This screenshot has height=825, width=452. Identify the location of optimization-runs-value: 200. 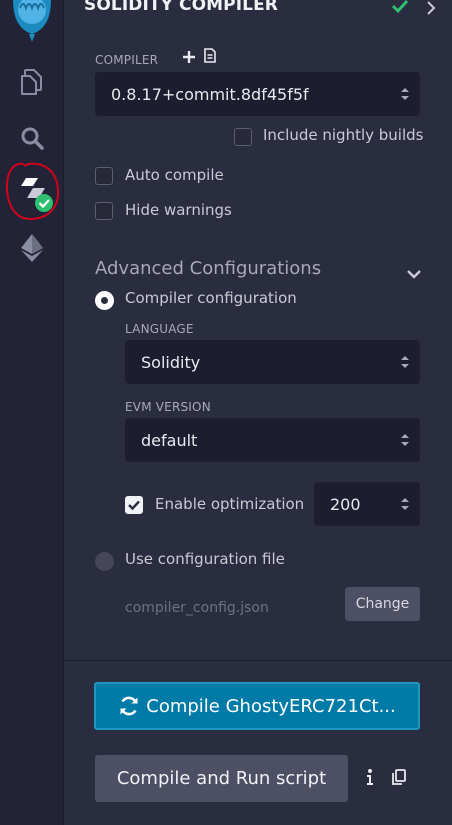
(345, 504).